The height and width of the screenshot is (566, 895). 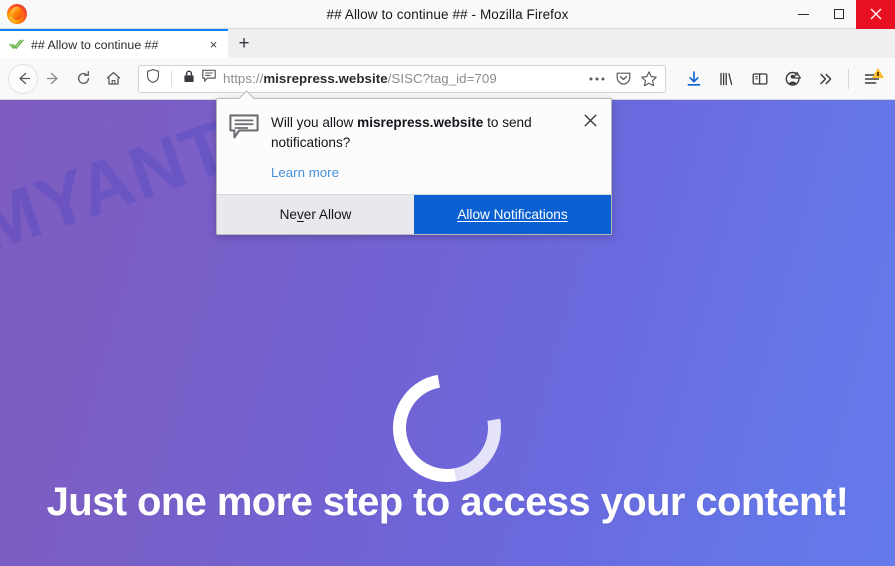 I want to click on app-menu-button, so click(x=871, y=79).